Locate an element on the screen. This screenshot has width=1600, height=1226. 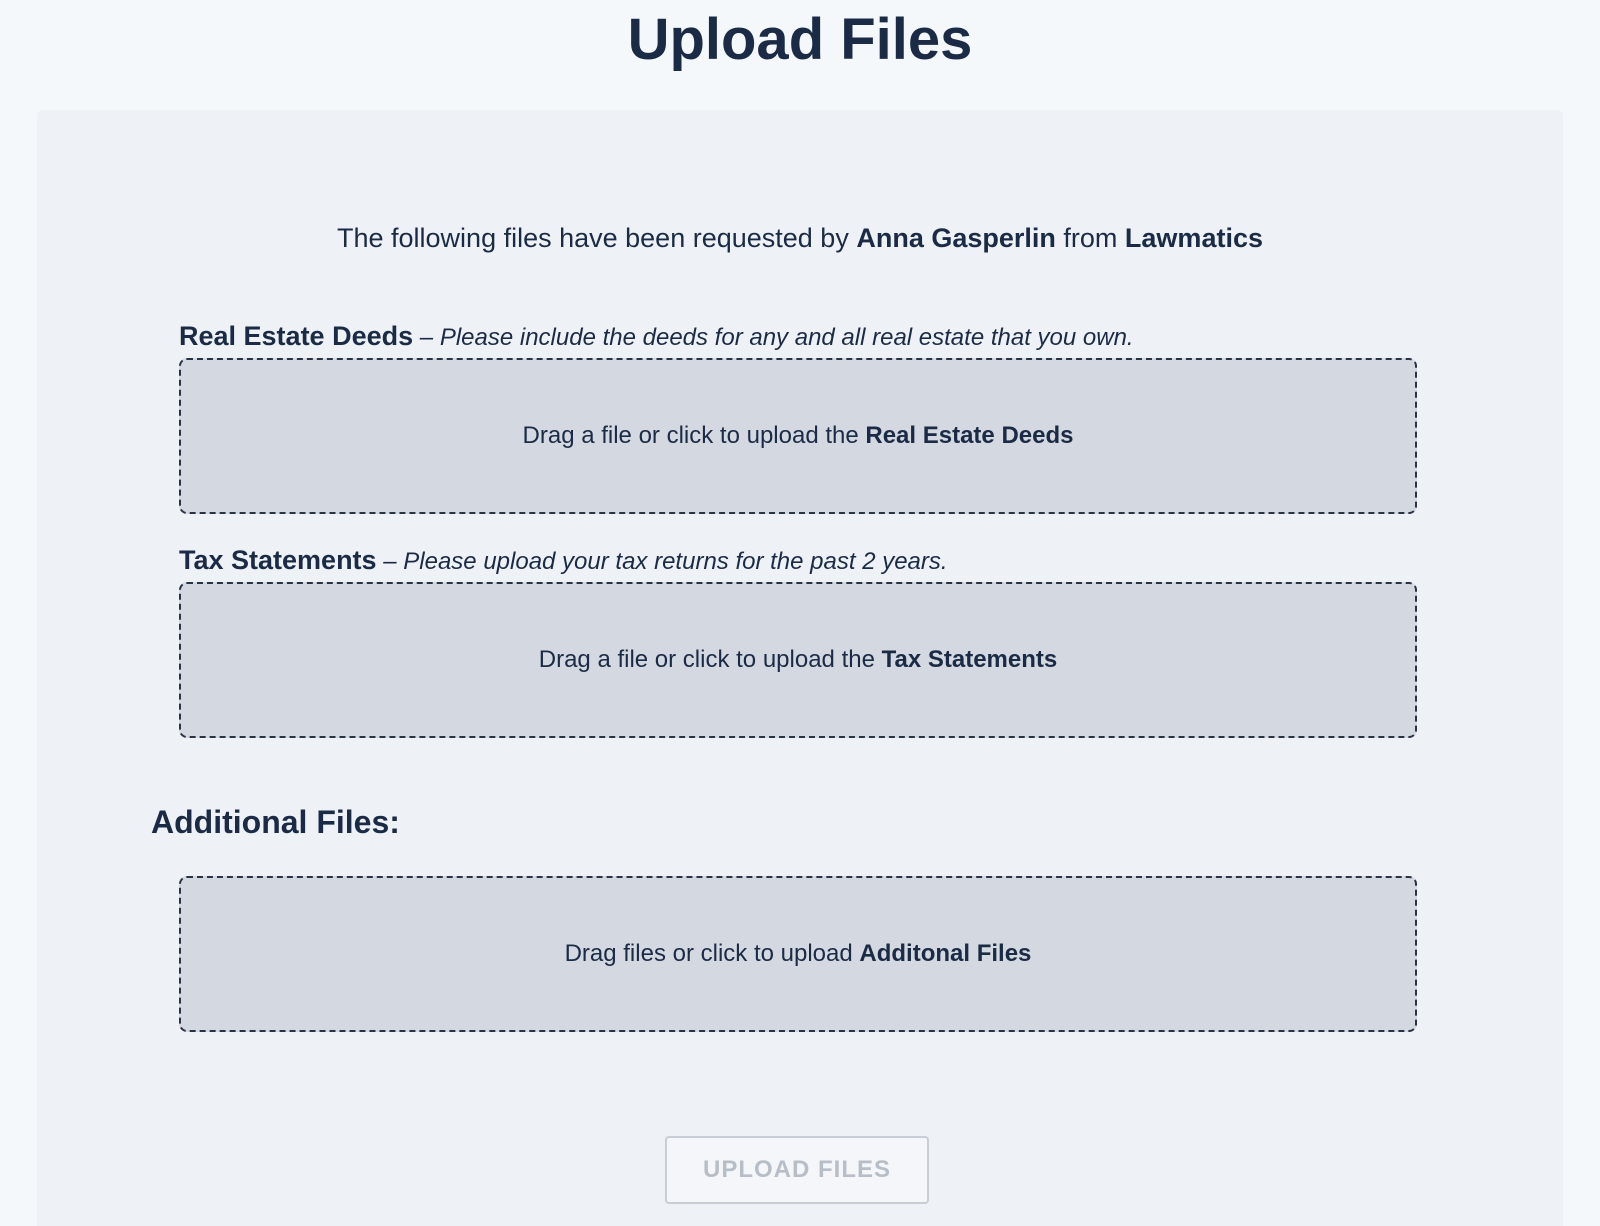
requester-name: Anna Gasperlin is located at coordinates (956, 238).